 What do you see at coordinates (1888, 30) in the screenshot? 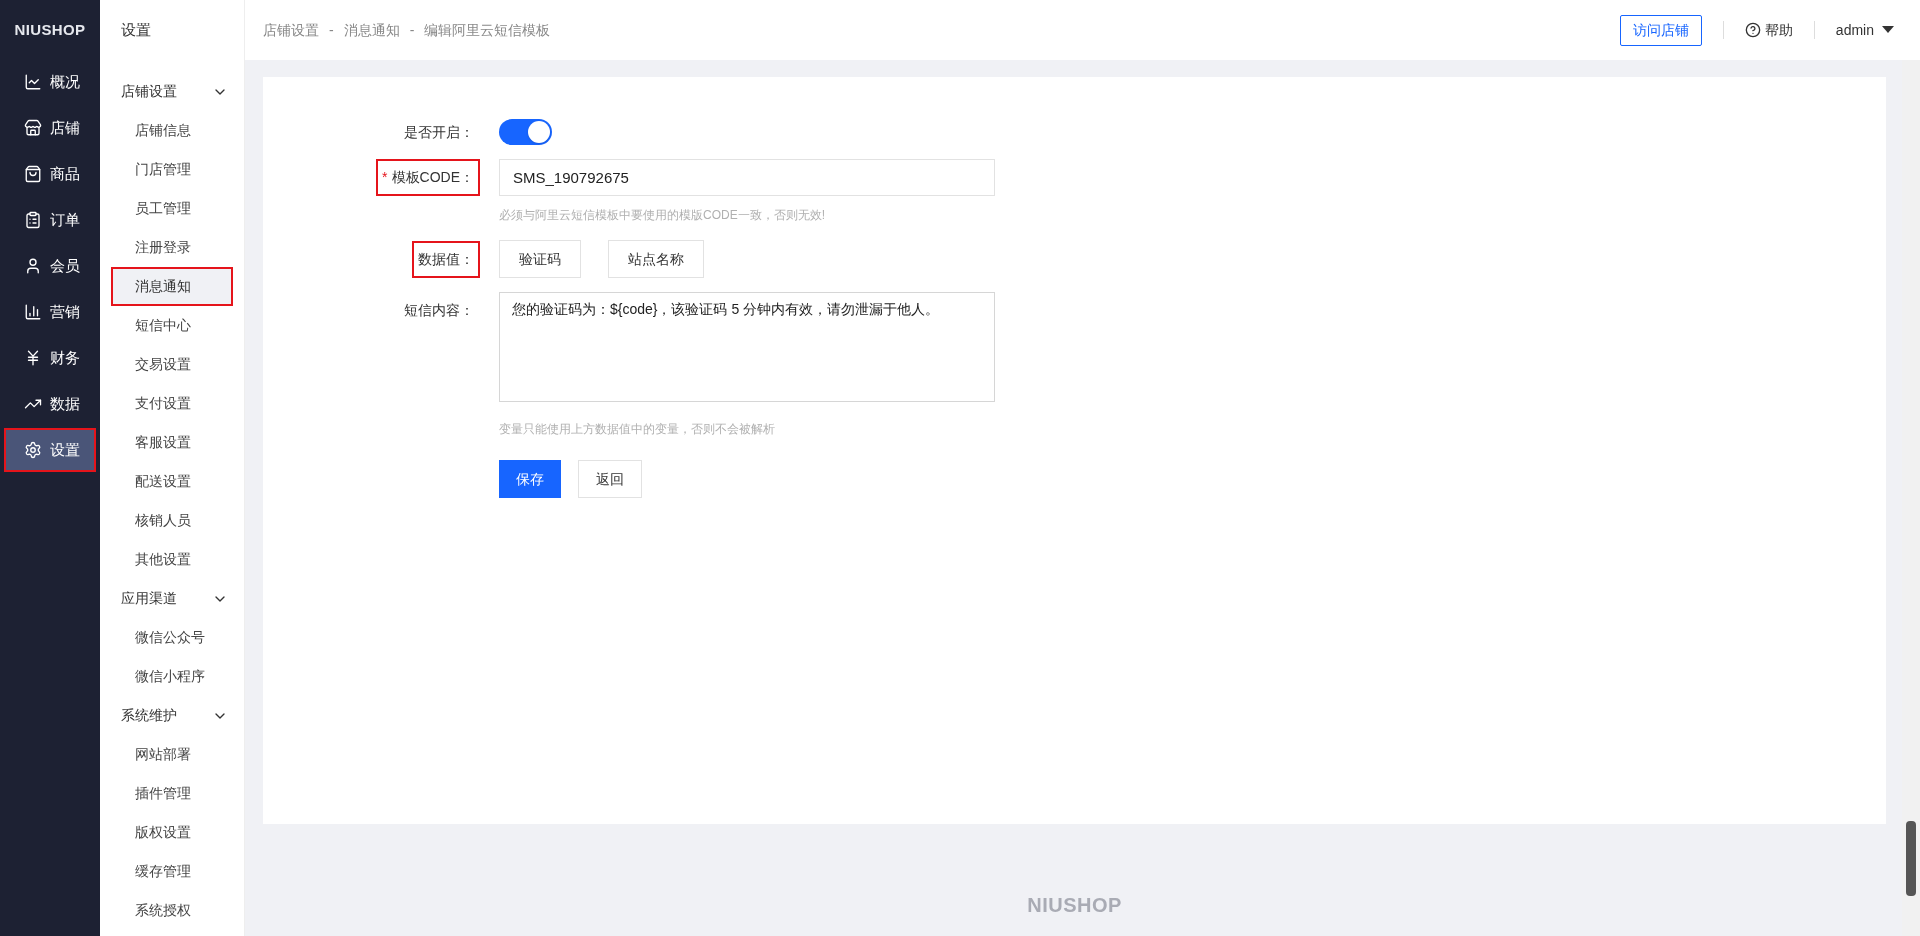
I see `caret-icon` at bounding box center [1888, 30].